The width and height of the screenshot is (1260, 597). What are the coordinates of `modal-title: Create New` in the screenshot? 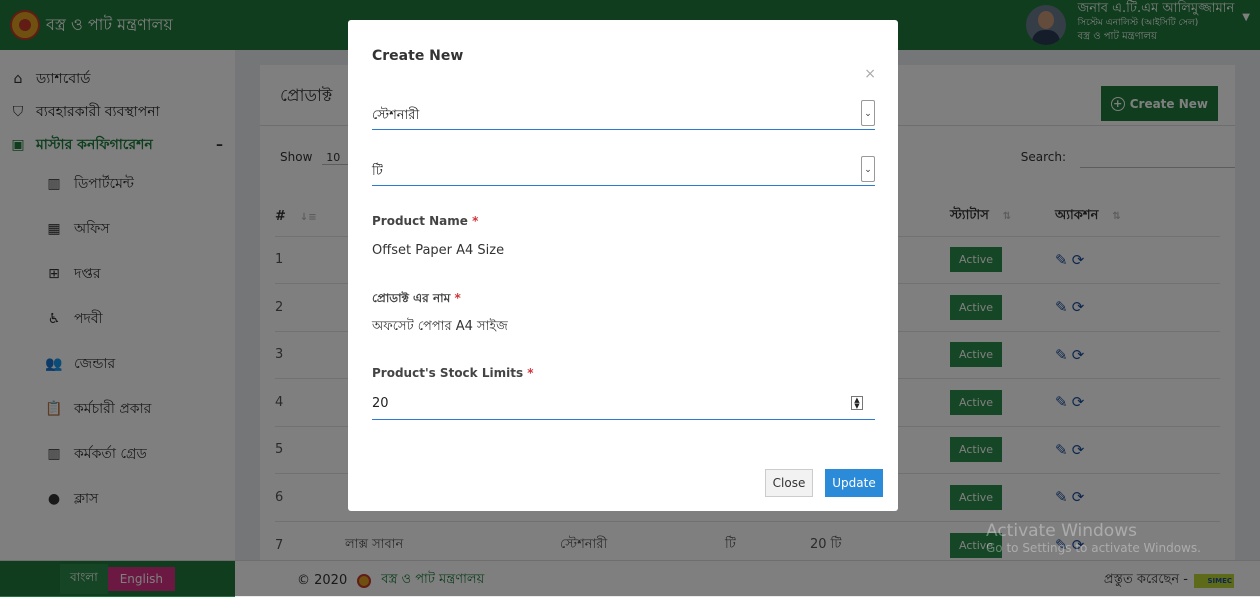 It's located at (418, 56).